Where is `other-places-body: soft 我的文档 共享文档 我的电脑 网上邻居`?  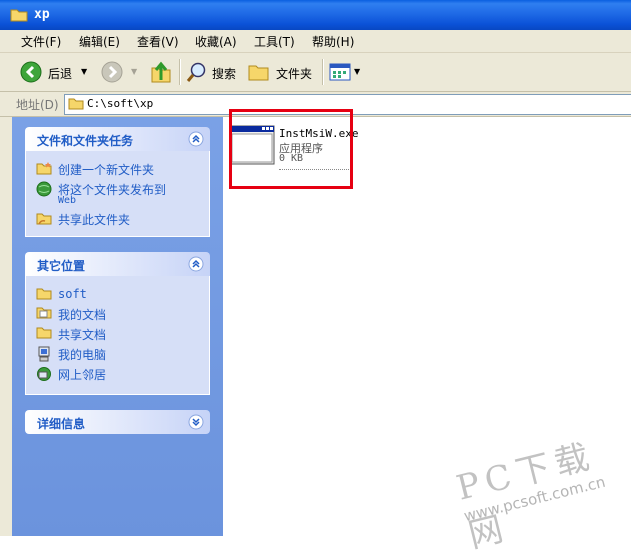 other-places-body: soft 我的文档 共享文档 我的电脑 网上邻居 is located at coordinates (117, 335).